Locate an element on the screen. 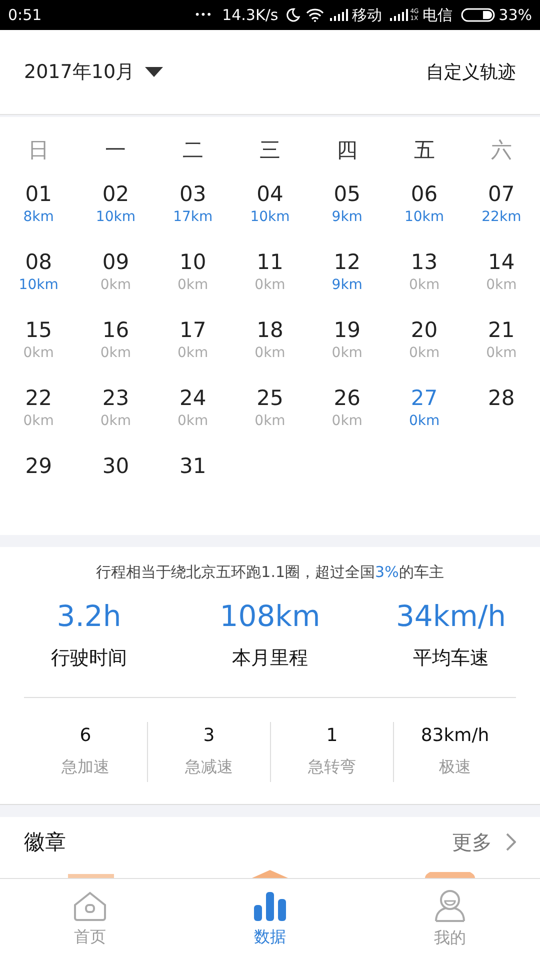 The width and height of the screenshot is (540, 960). weekday-label: 六 is located at coordinates (501, 150).